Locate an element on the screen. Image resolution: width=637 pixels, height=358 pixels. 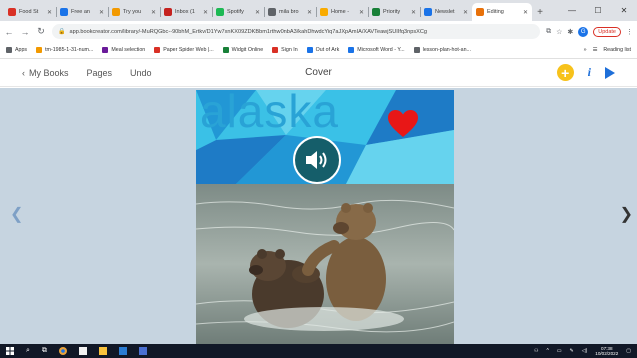
clock: 07:38 10/02/2022 is located at coordinates (606, 351).